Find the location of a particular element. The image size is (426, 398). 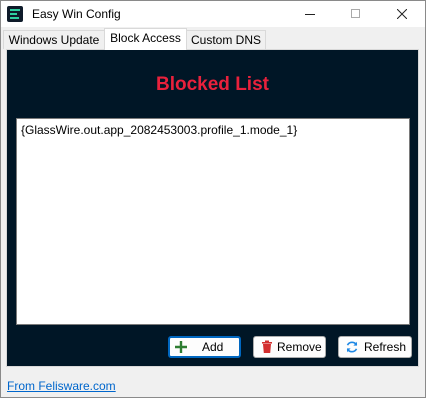

add-button-label: Add is located at coordinates (213, 347).